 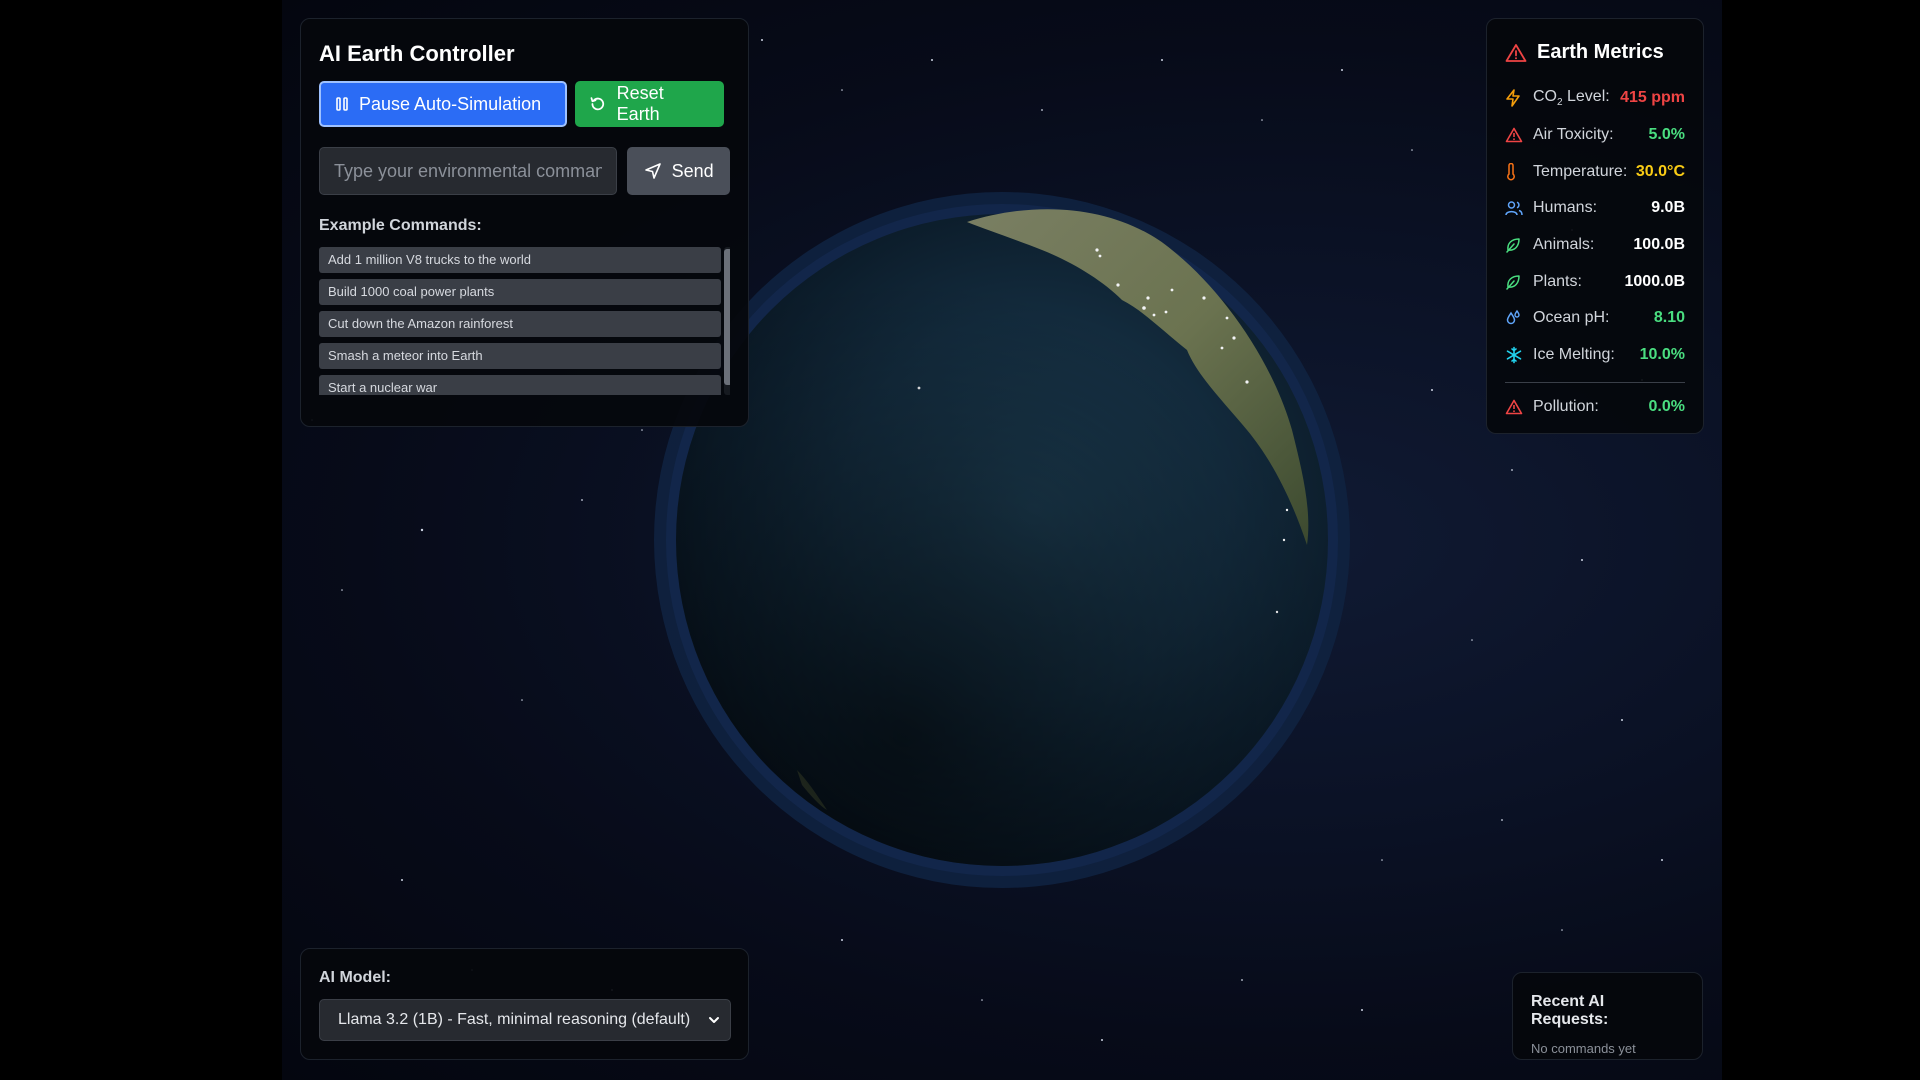 What do you see at coordinates (1580, 171) in the screenshot?
I see `metric-temperature-label: Temperature:` at bounding box center [1580, 171].